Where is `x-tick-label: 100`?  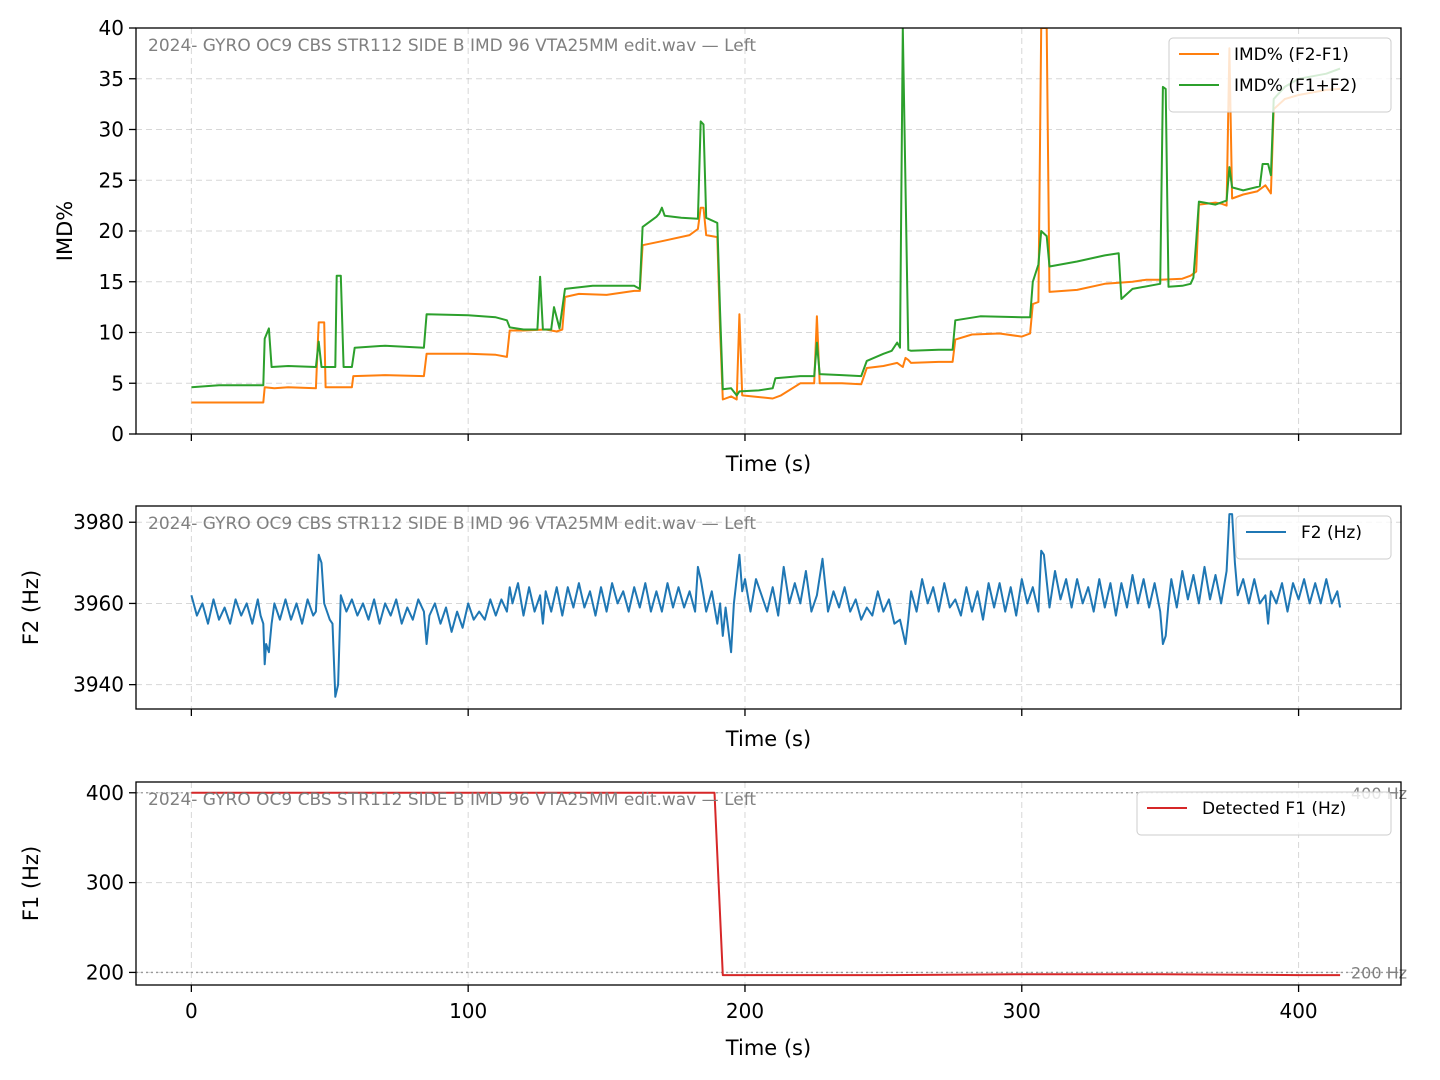
x-tick-label: 100 is located at coordinates (468, 1011).